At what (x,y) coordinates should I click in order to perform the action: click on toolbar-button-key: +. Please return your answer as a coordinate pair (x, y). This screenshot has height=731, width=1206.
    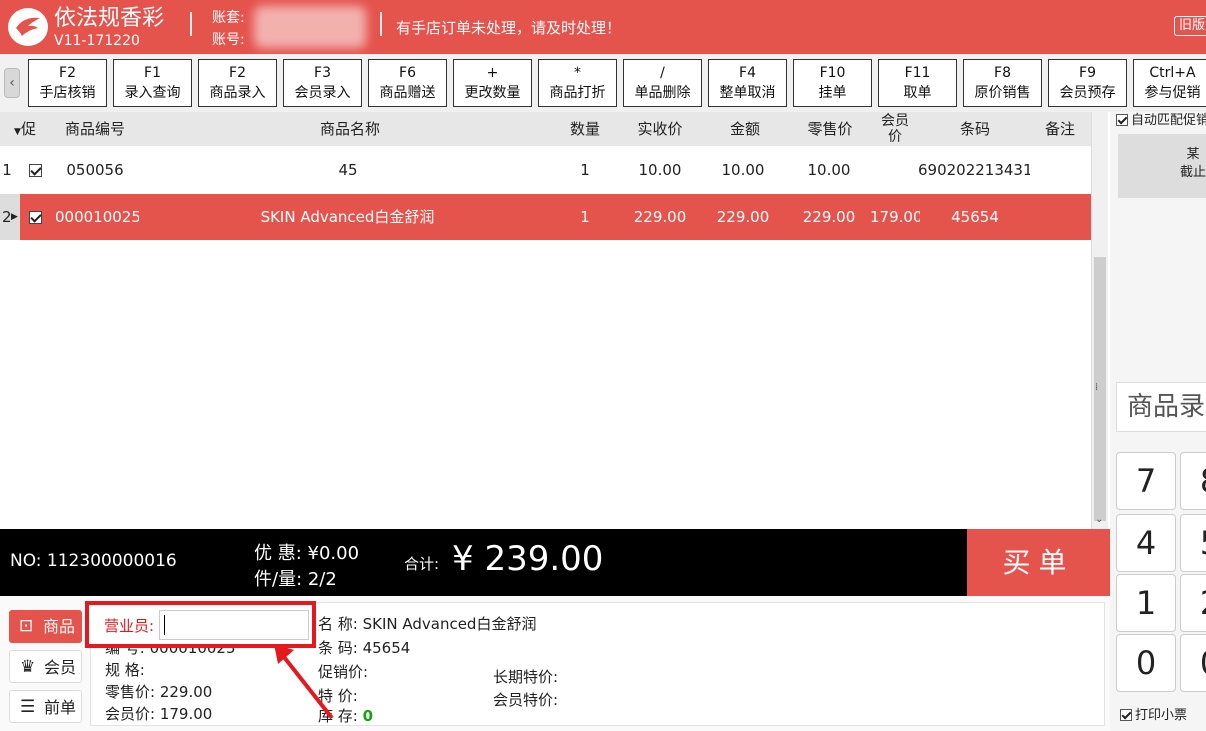
    Looking at the image, I should click on (492, 73).